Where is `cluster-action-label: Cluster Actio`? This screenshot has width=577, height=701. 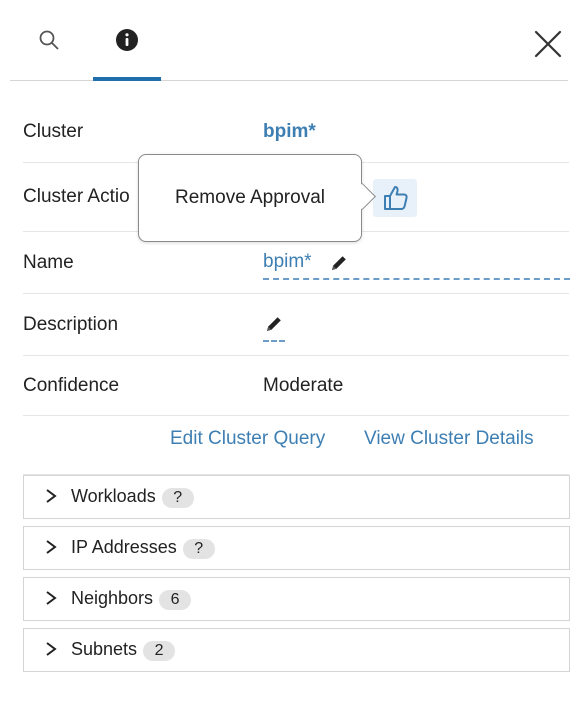 cluster-action-label: Cluster Actio is located at coordinates (76, 196).